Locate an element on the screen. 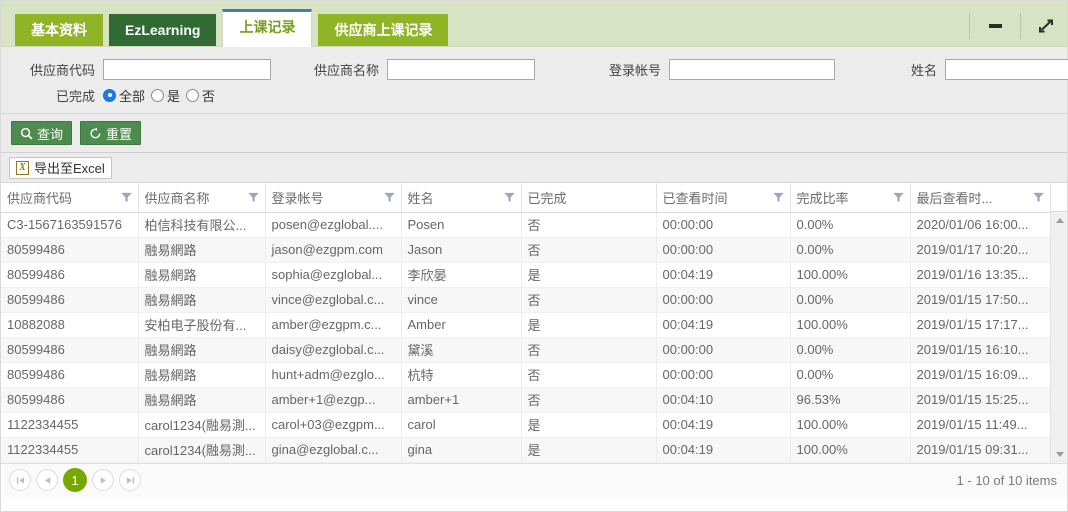 This screenshot has width=1068, height=512. supplier-code-input is located at coordinates (187, 69).